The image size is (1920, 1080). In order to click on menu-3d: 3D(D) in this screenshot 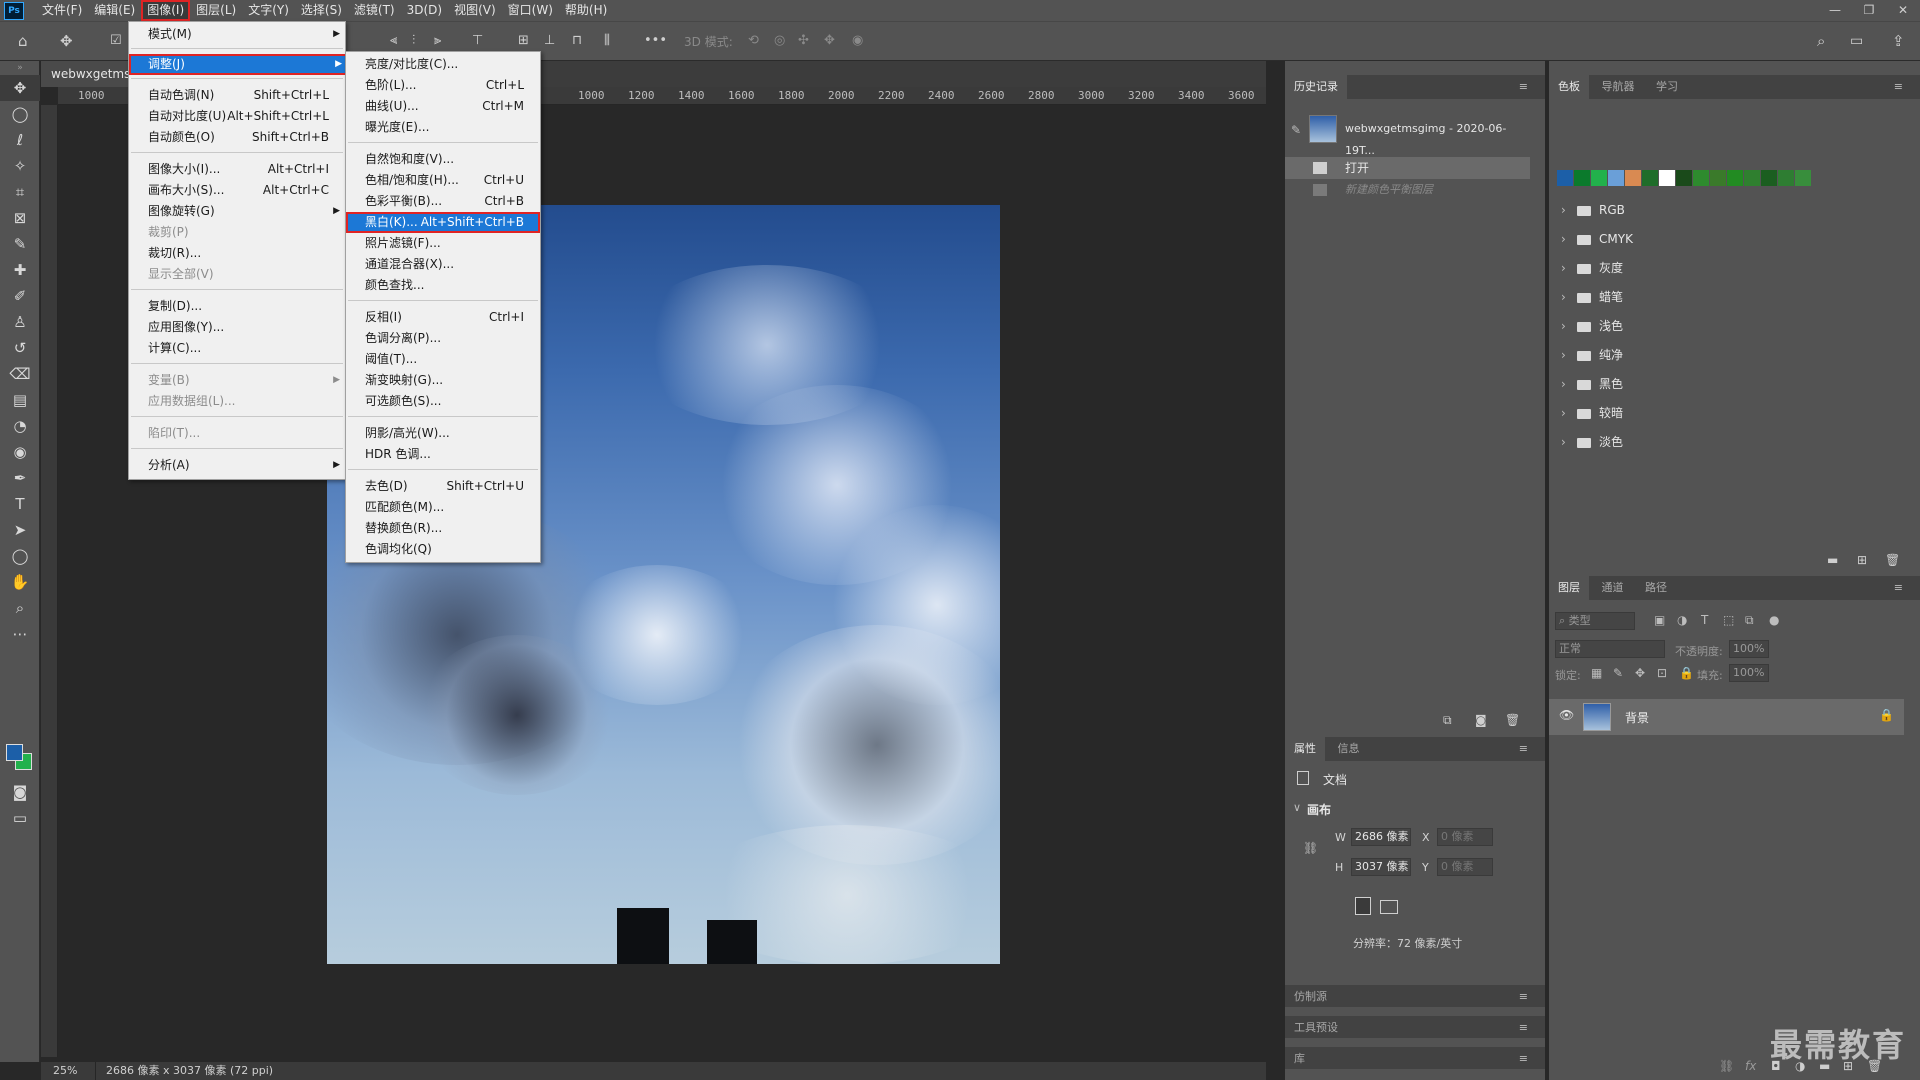, I will do `click(424, 10)`.